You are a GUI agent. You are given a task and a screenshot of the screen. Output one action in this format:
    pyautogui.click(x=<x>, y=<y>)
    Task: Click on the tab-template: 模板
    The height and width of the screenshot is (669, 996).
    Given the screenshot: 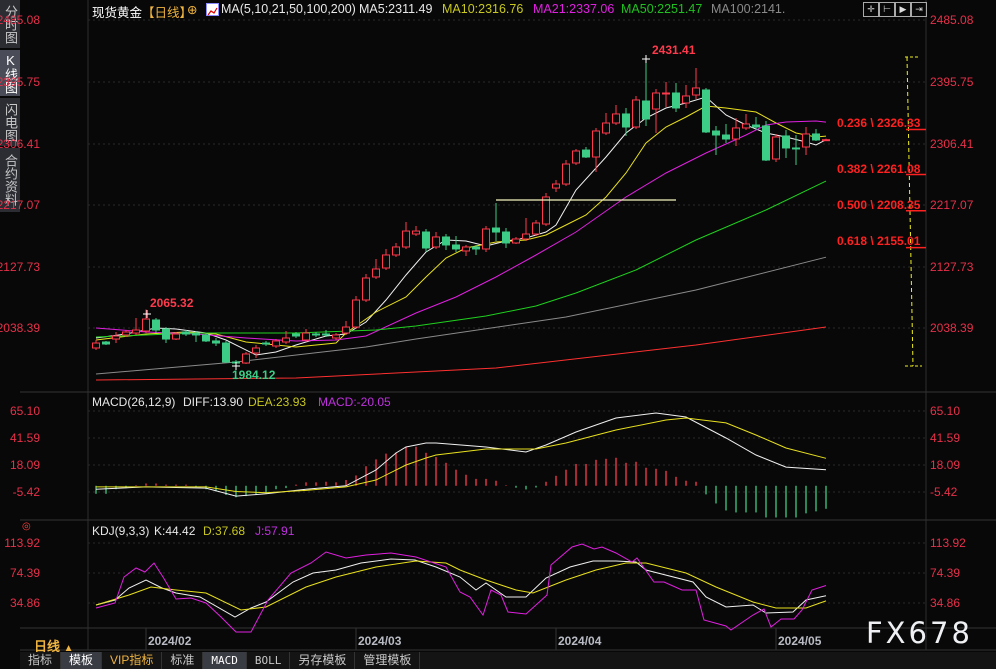 What is the action you would take?
    pyautogui.click(x=82, y=660)
    